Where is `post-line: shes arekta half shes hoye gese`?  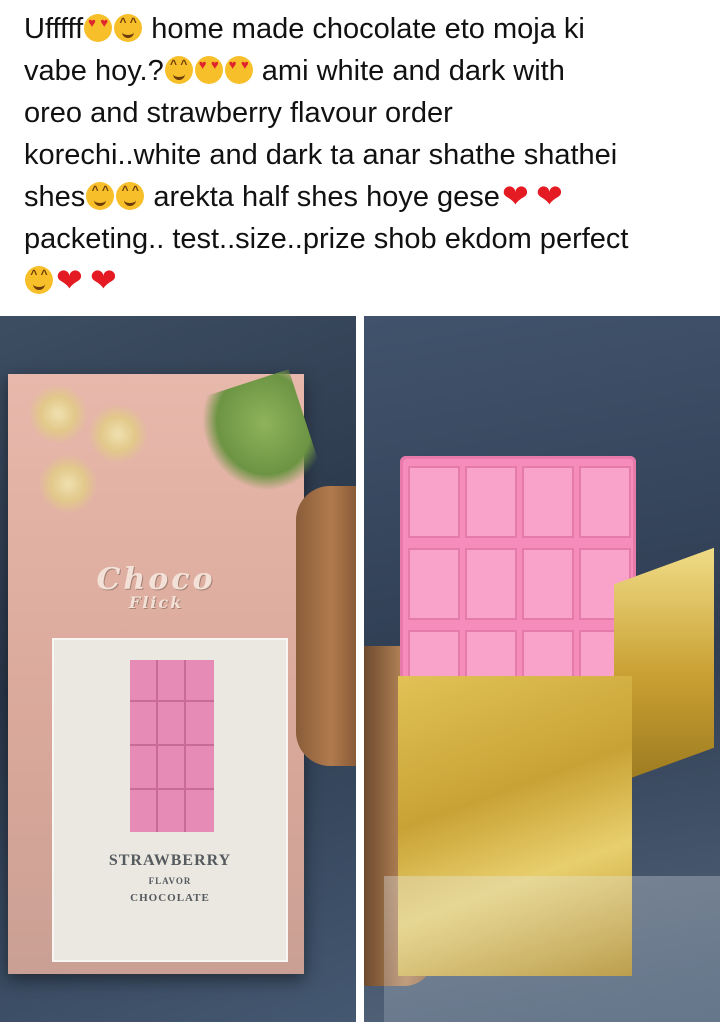 post-line: shes arekta half shes hoye gese is located at coordinates (364, 197).